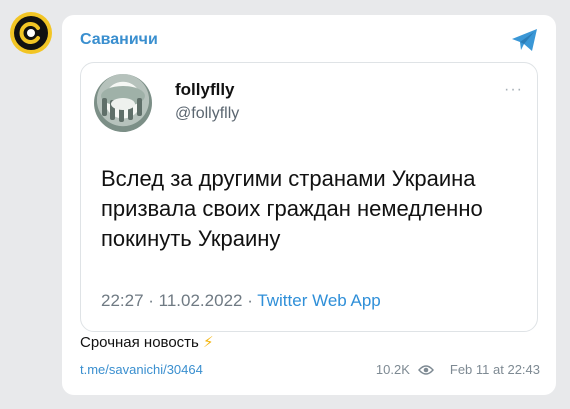 The width and height of the screenshot is (570, 409). I want to click on tweet-time: 22:27, so click(122, 300).